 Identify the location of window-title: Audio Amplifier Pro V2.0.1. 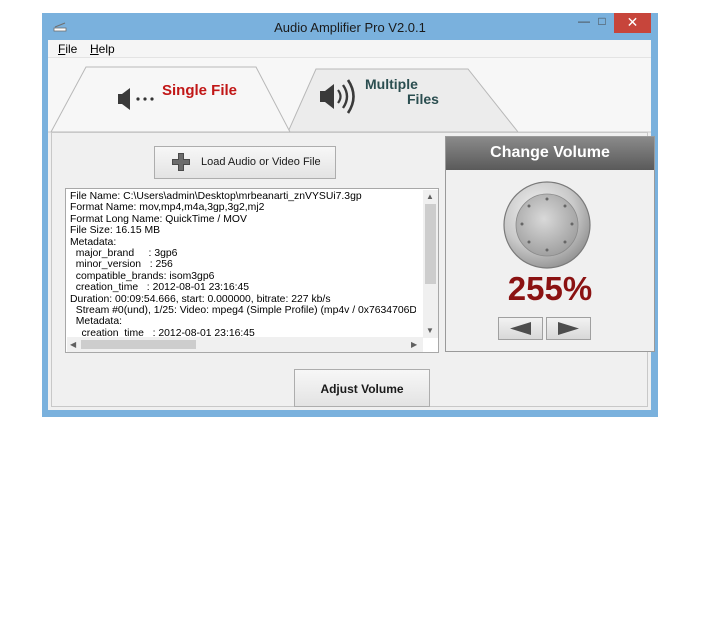
(350, 27).